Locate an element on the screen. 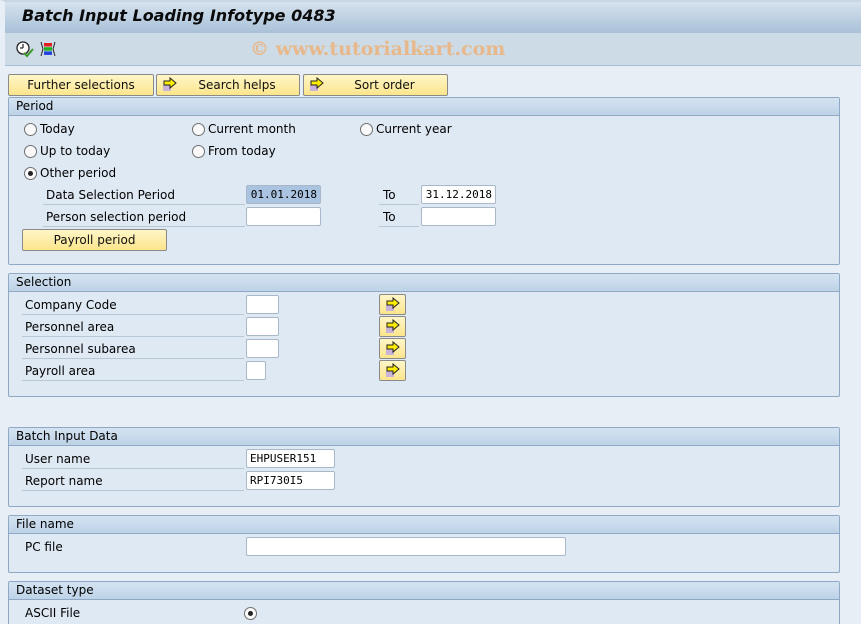  radio-from-today: From today is located at coordinates (234, 151).